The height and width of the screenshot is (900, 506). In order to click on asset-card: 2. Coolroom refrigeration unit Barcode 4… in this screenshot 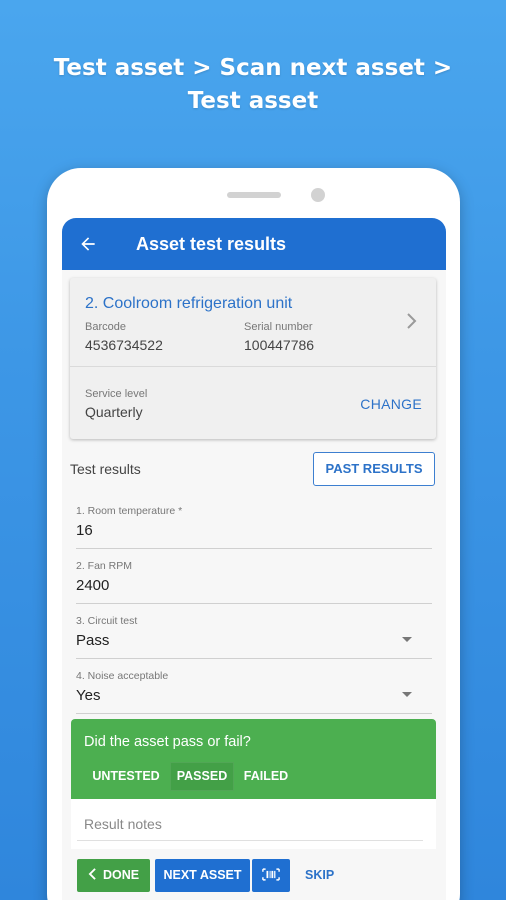, I will do `click(253, 358)`.